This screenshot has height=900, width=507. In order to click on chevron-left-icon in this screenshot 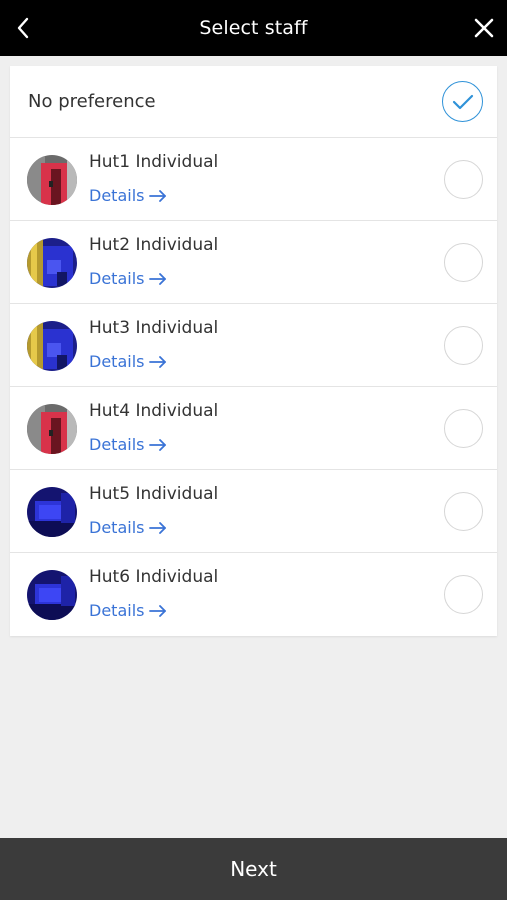, I will do `click(23, 28)`.